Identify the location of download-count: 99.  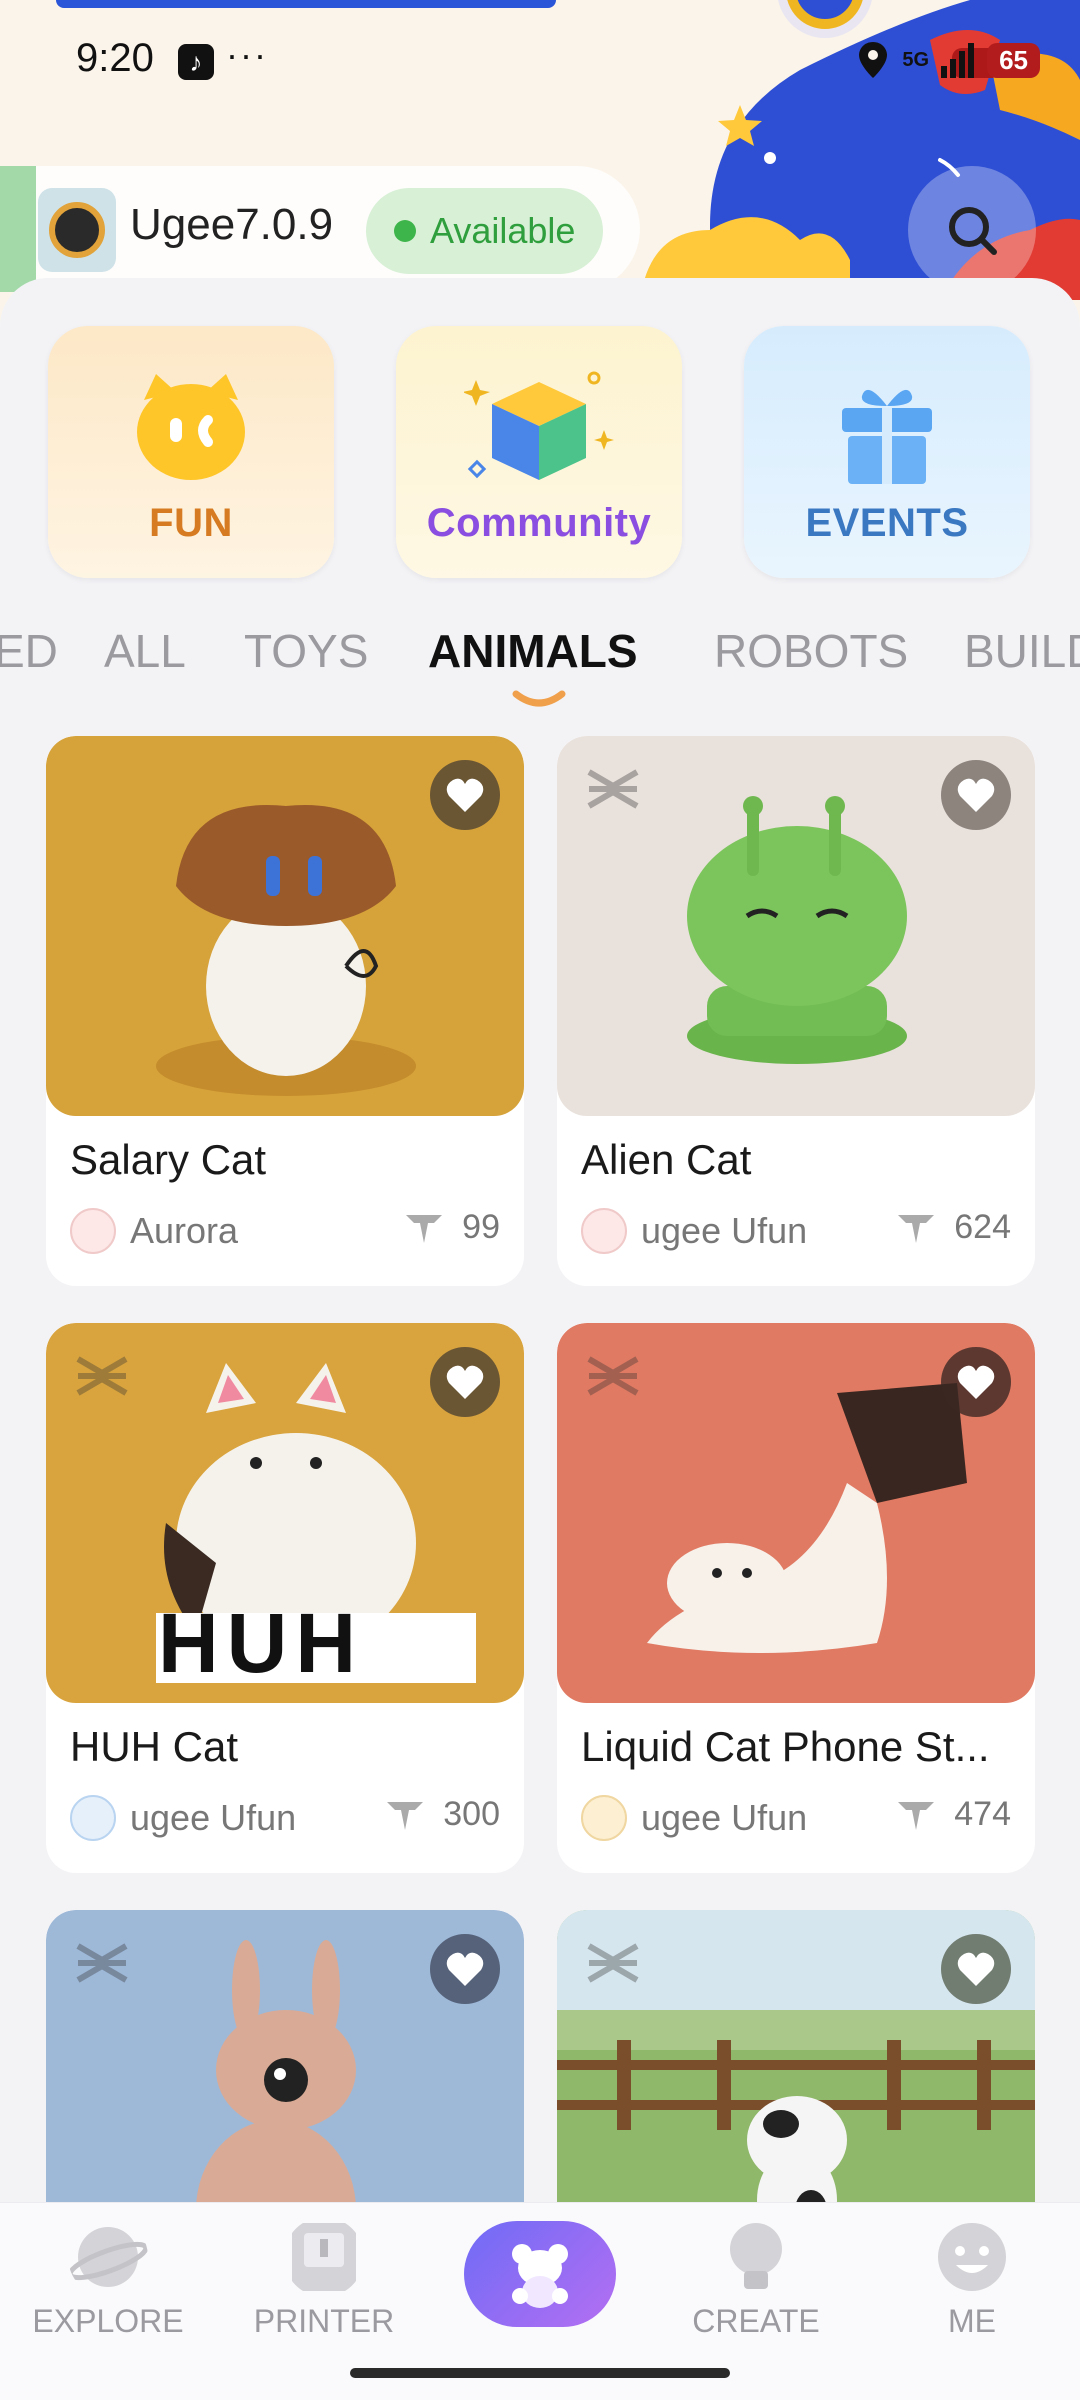
(452, 1227).